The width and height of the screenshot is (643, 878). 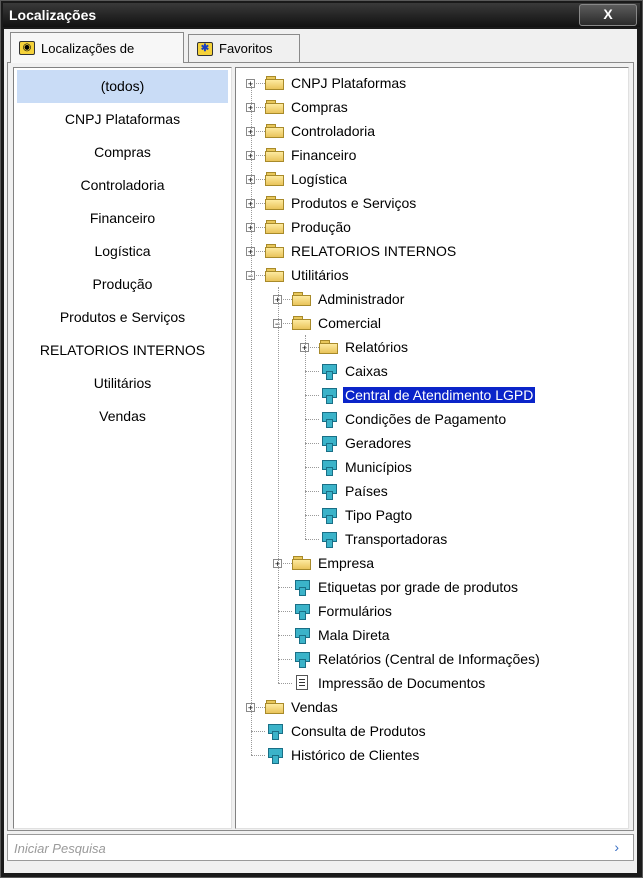 I want to click on category-item: Produtos e Serviços, so click(x=122, y=317).